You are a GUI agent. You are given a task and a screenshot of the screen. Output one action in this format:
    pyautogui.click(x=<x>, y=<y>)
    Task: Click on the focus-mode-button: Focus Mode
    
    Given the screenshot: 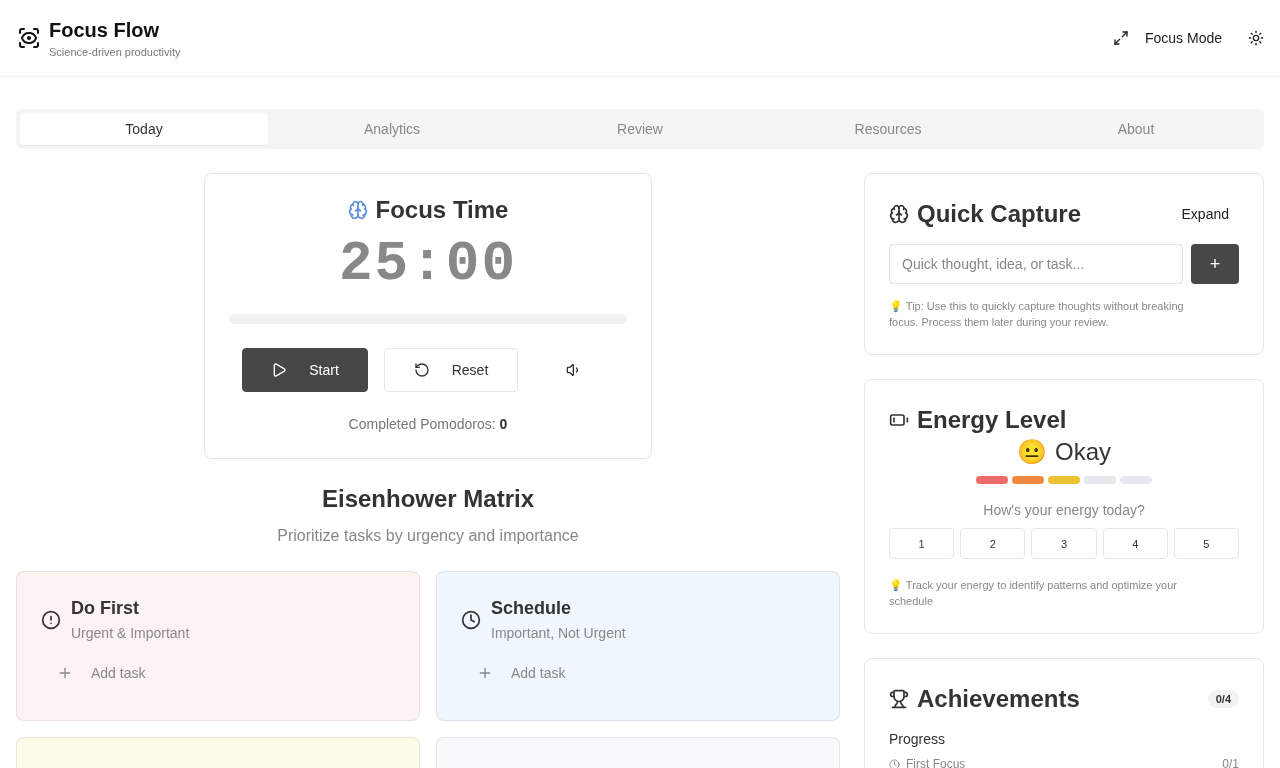 What is the action you would take?
    pyautogui.click(x=1167, y=38)
    